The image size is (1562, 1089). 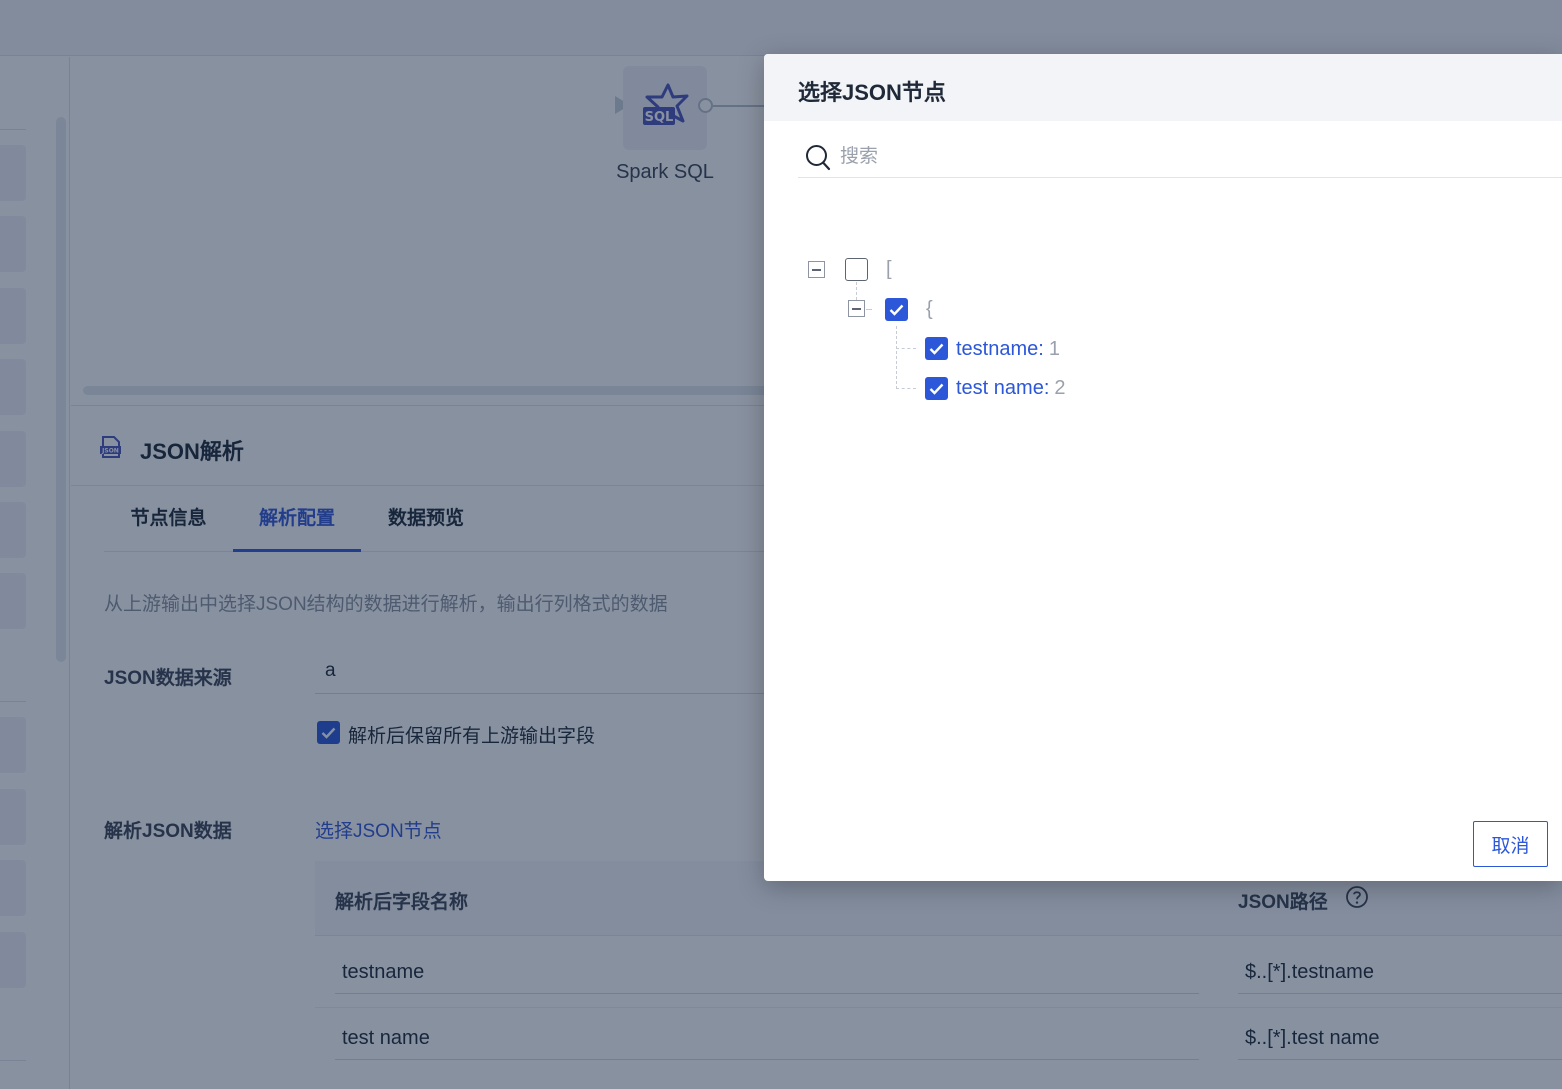 What do you see at coordinates (1510, 844) in the screenshot?
I see `cancel-button: 取消` at bounding box center [1510, 844].